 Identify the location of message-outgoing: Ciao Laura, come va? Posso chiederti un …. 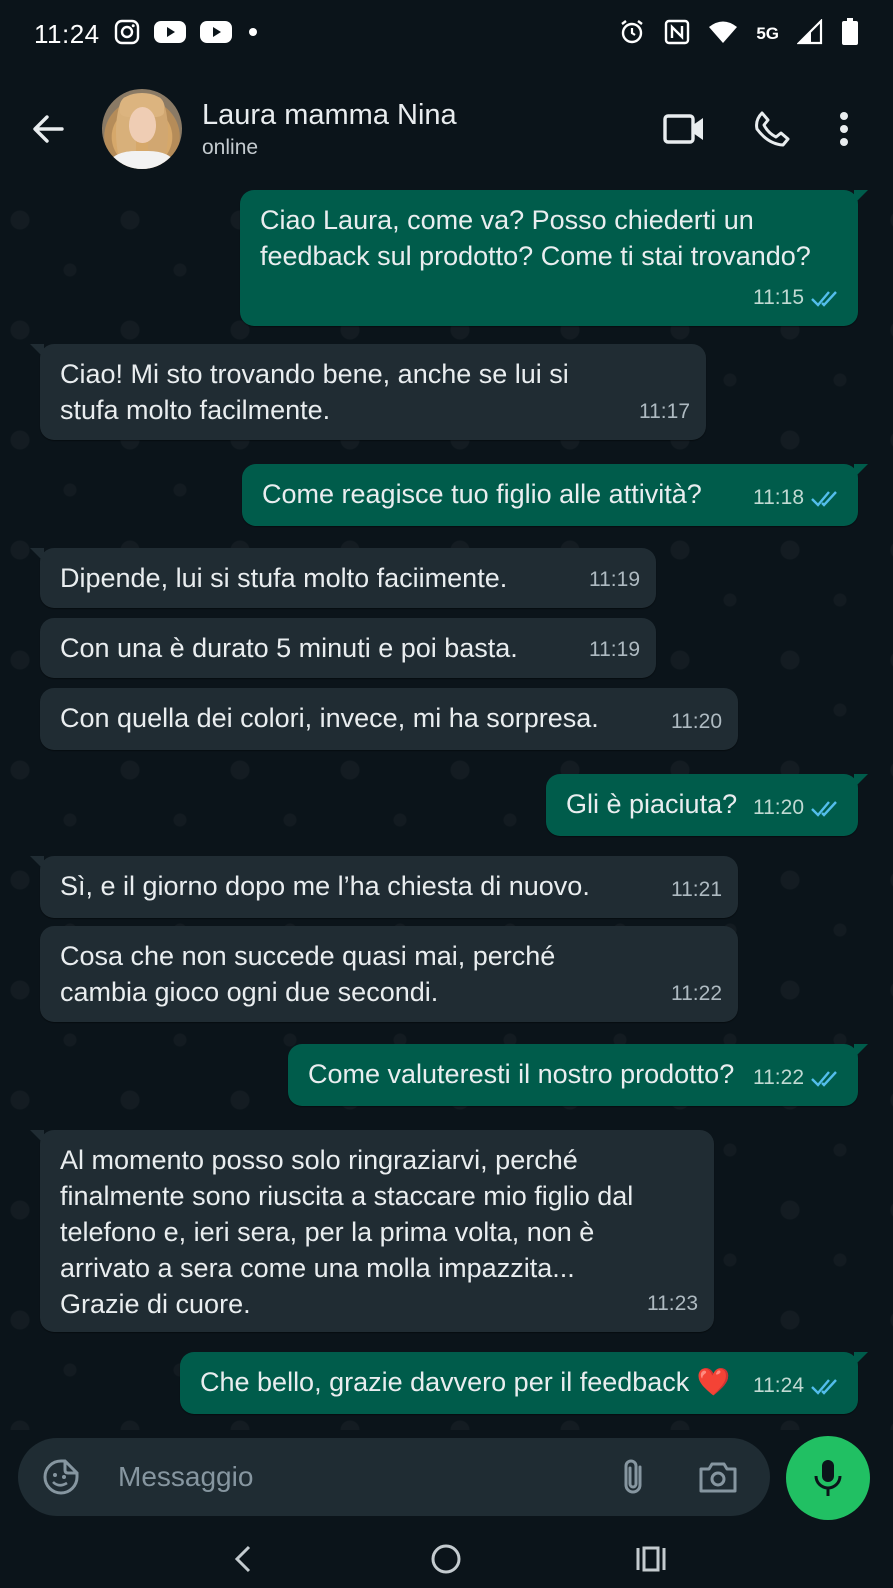
(554, 258).